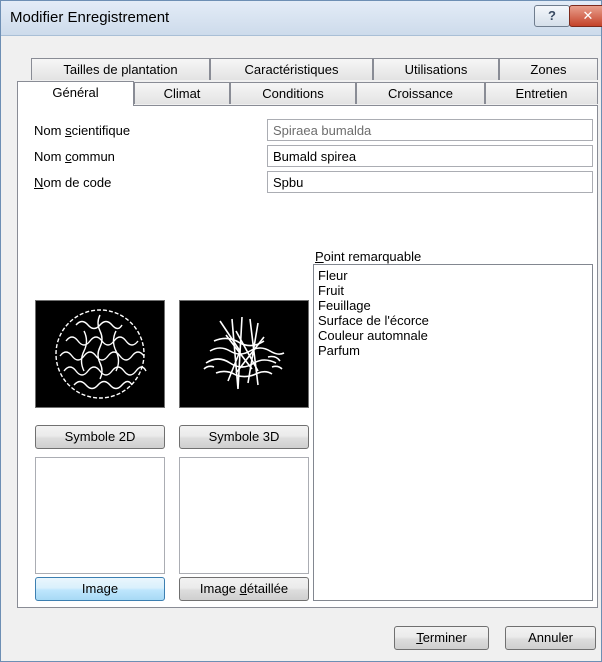  Describe the element at coordinates (120, 69) in the screenshot. I see `tab-planting-sizes: Tailles de plantation` at that location.